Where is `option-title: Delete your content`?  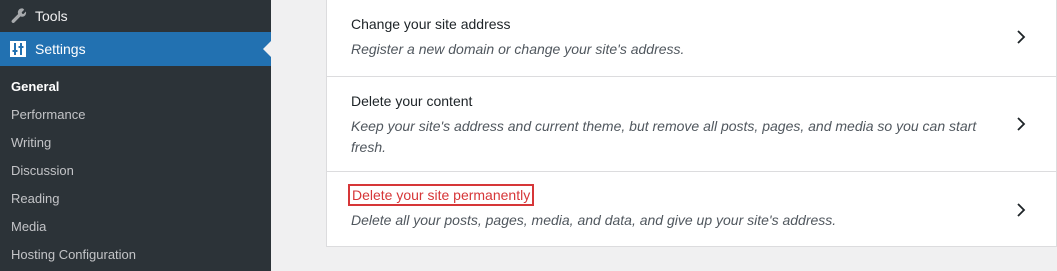 option-title: Delete your content is located at coordinates (412, 101).